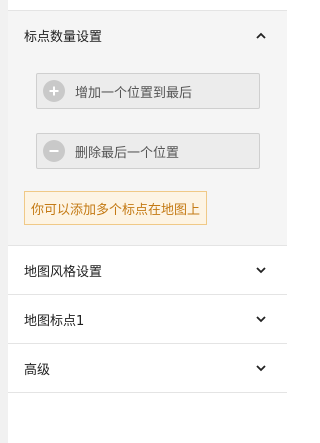  Describe the element at coordinates (37, 370) in the screenshot. I see `section-title: 高级` at that location.